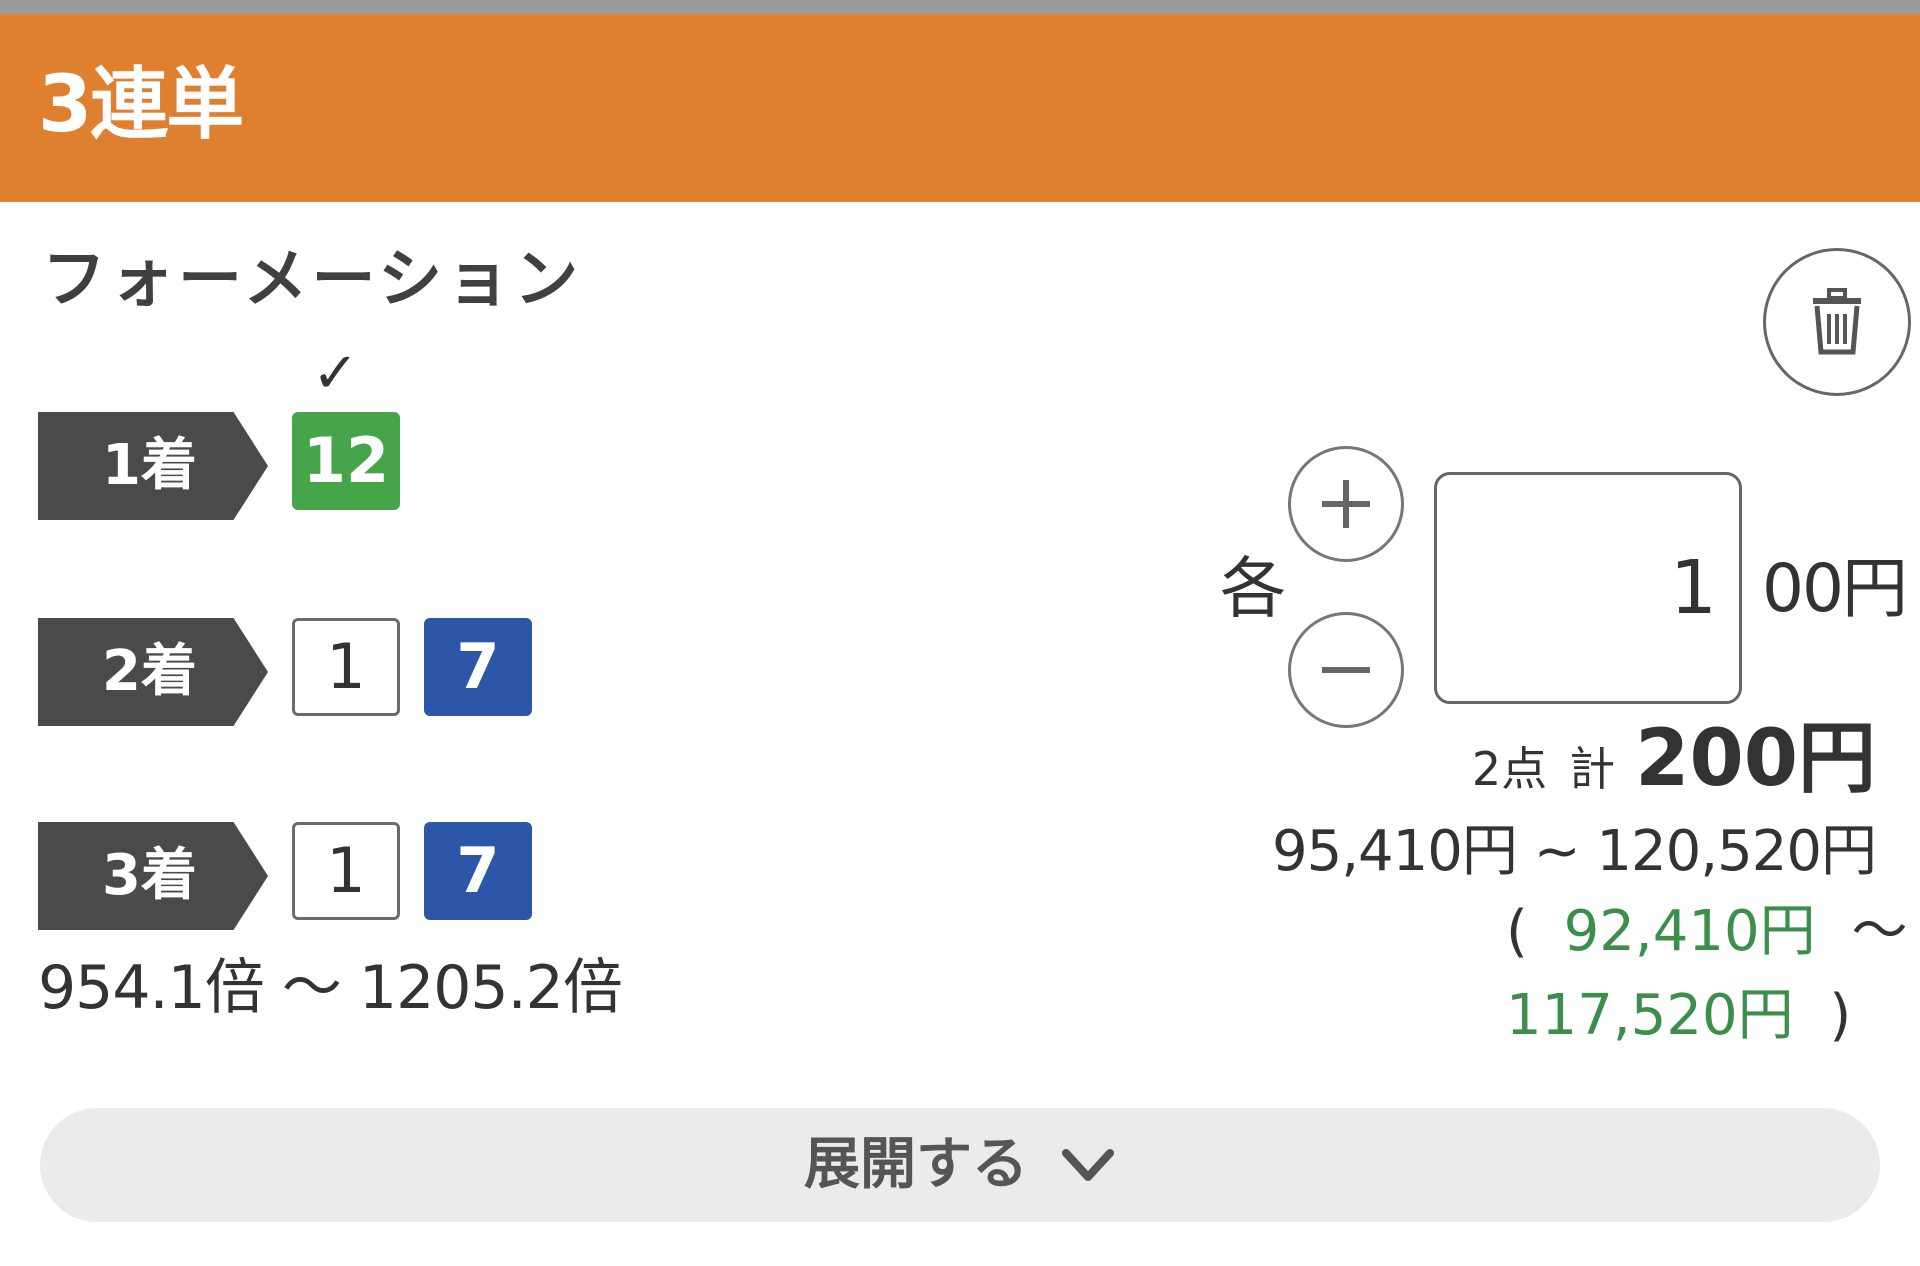 The height and width of the screenshot is (1266, 1920). I want to click on row-label-3rd: 3着, so click(153, 876).